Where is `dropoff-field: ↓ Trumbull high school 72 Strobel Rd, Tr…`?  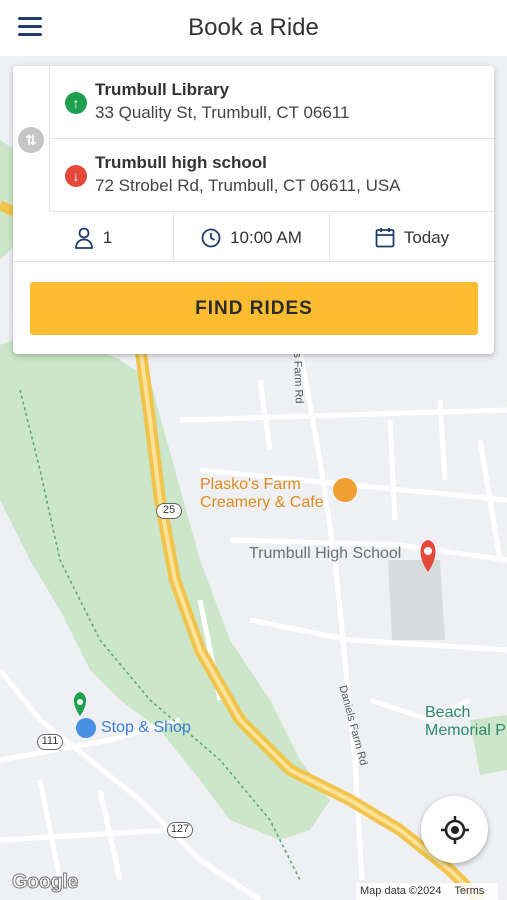
dropoff-field: ↓ Trumbull high school 72 Strobel Rd, Tr… is located at coordinates (272, 175).